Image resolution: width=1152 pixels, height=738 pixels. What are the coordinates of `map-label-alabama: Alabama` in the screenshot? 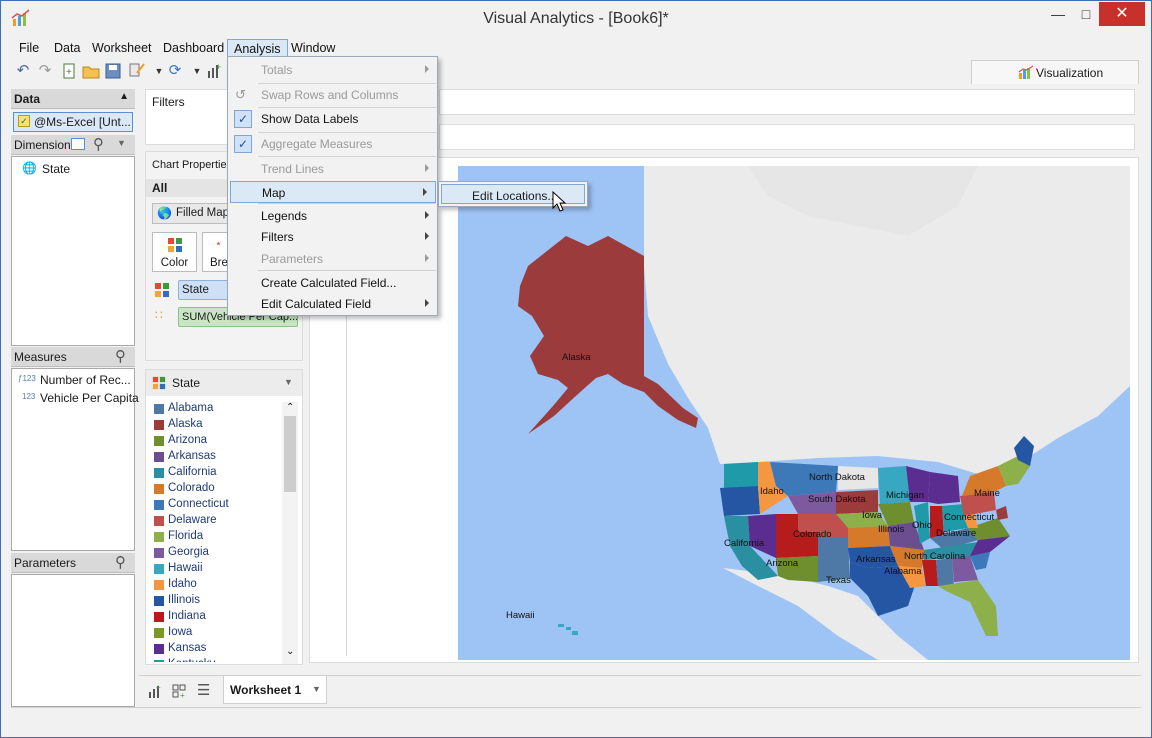 It's located at (903, 571).